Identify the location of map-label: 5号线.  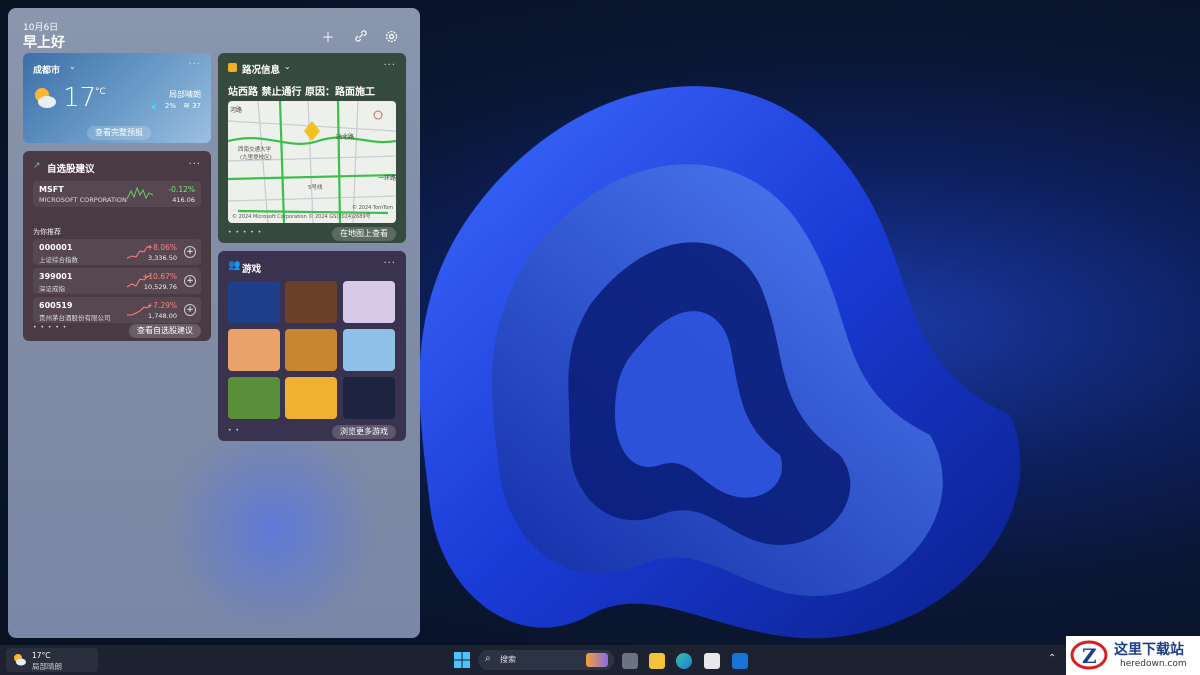
(315, 188).